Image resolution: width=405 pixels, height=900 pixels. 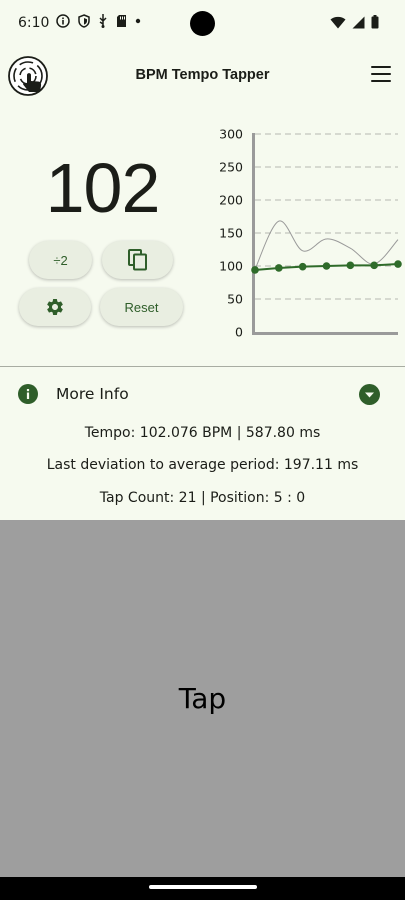 I want to click on status-system-icons, so click(x=354, y=22).